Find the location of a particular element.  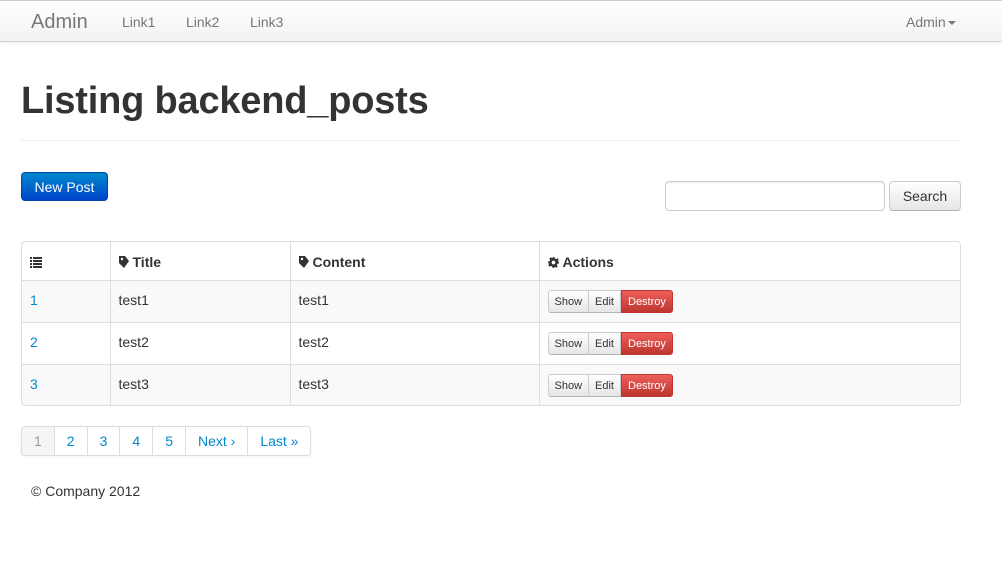

footer-copyright: © Company 2012 is located at coordinates (86, 491).